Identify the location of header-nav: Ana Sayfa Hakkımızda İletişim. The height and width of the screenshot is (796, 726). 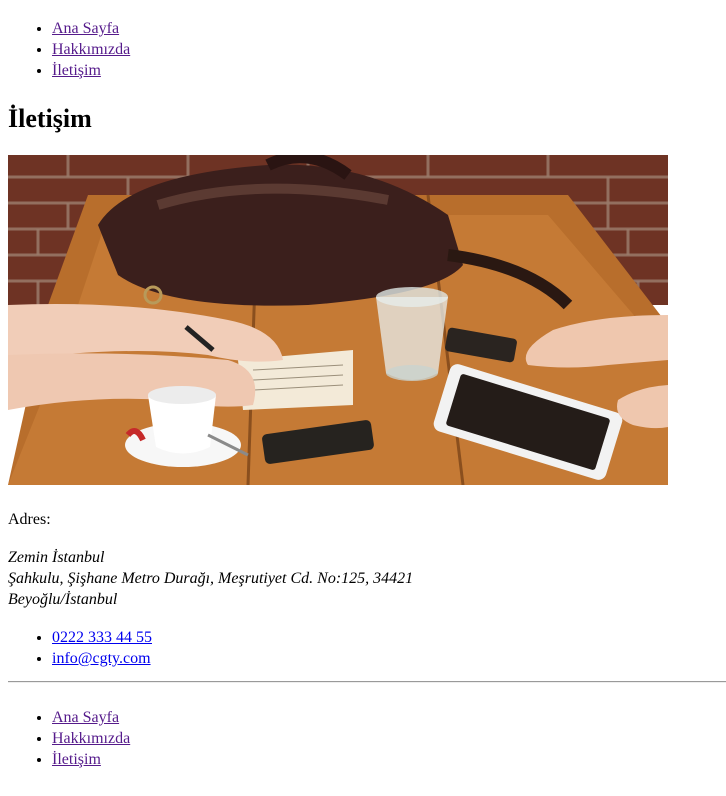
(69, 49).